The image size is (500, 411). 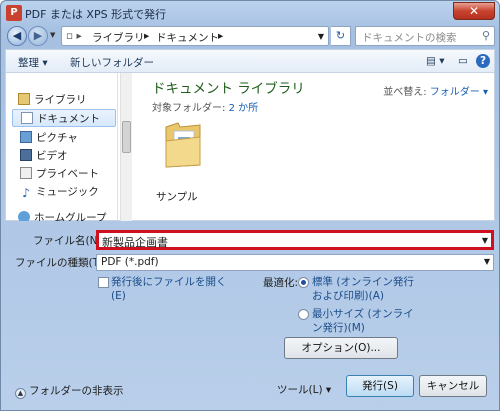 What do you see at coordinates (14, 13) in the screenshot?
I see `powerpoint-icon: P` at bounding box center [14, 13].